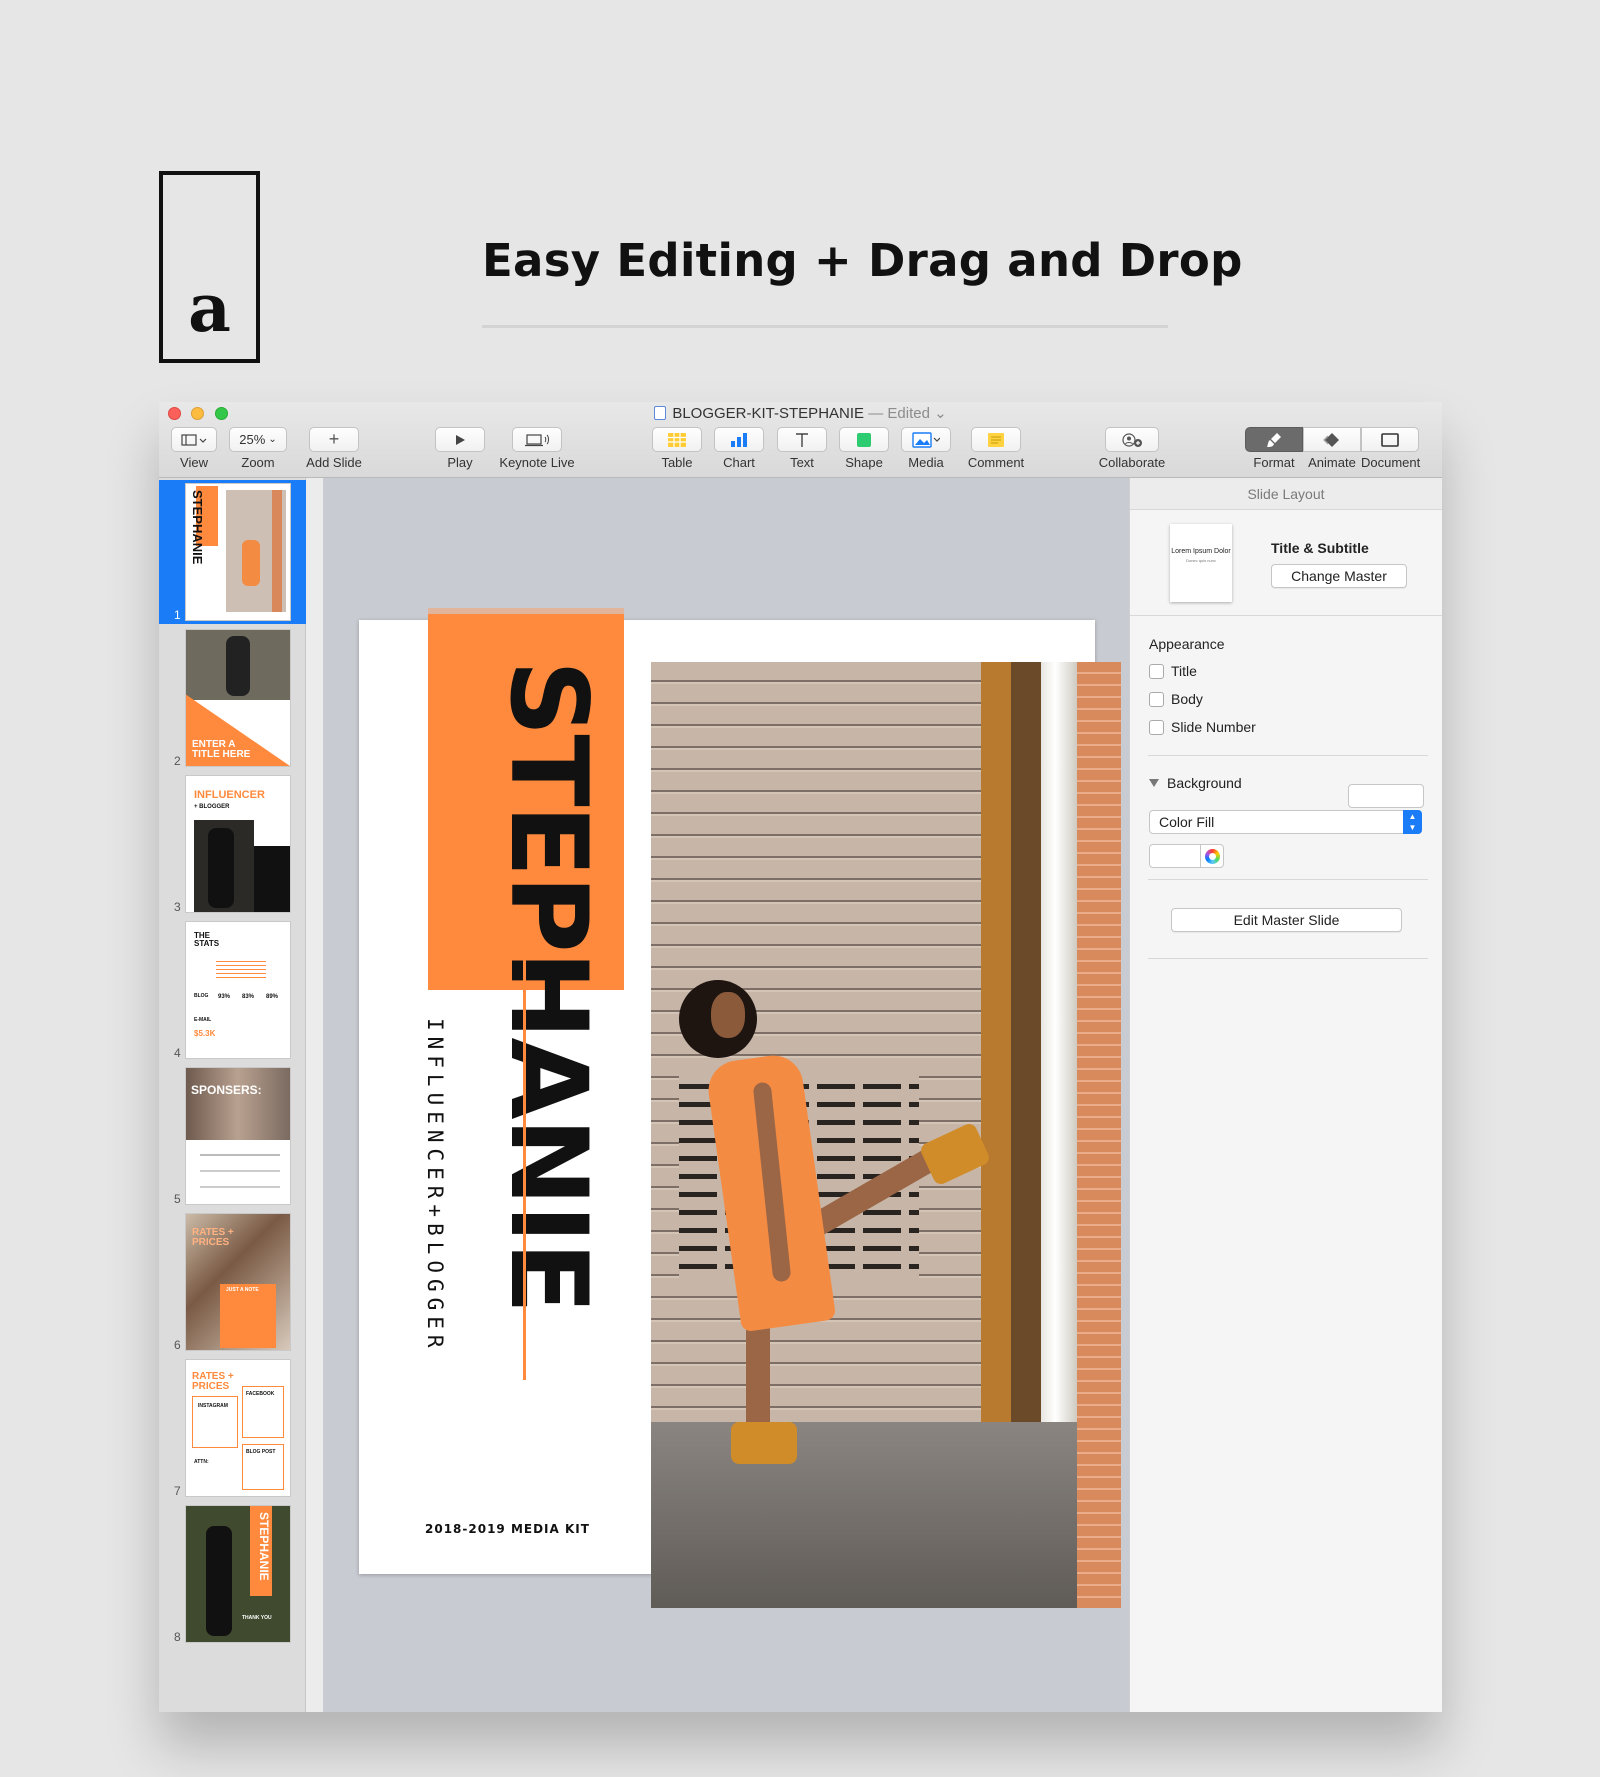 The height and width of the screenshot is (1777, 1600). I want to click on comment-label: Comment, so click(996, 462).